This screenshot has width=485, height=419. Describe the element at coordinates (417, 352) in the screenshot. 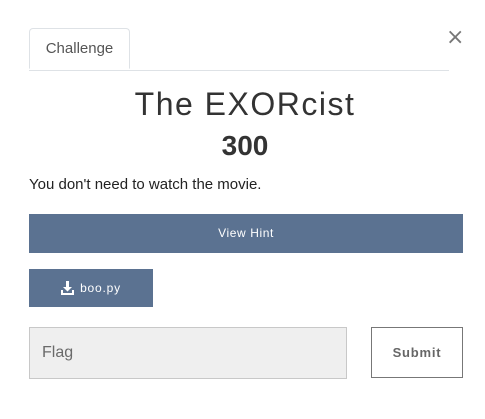

I see `submit-button: Submit` at that location.